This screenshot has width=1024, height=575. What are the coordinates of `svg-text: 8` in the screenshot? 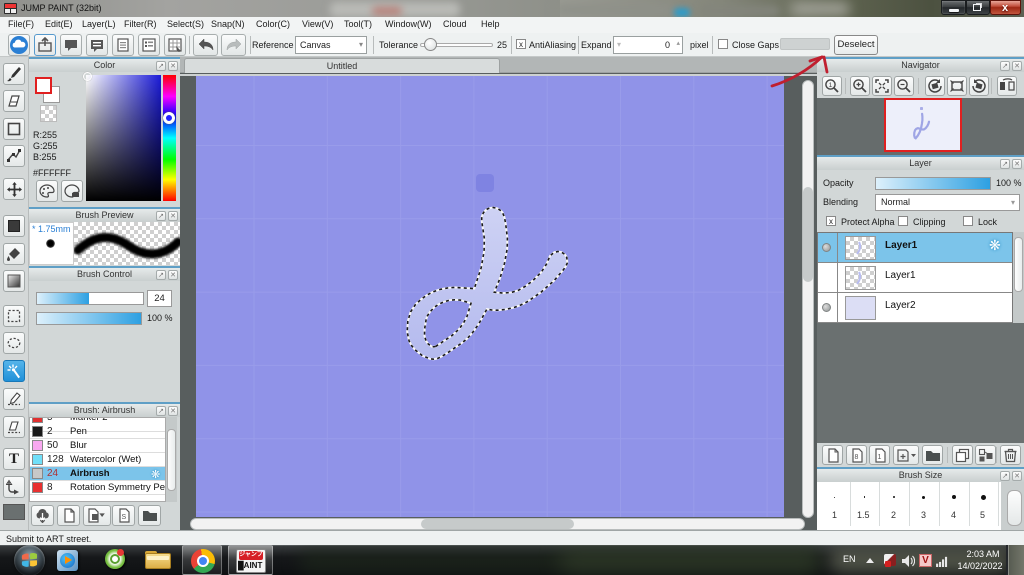 It's located at (856, 457).